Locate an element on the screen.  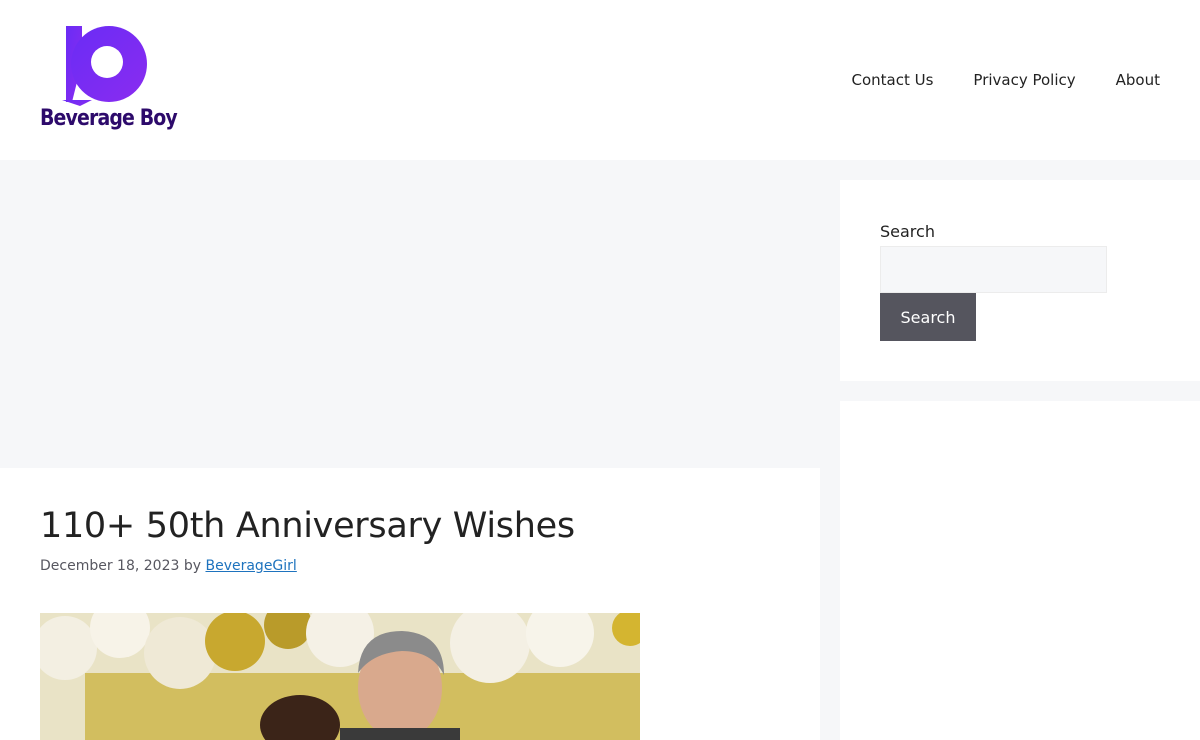
sidebar-widget is located at coordinates (1020, 570).